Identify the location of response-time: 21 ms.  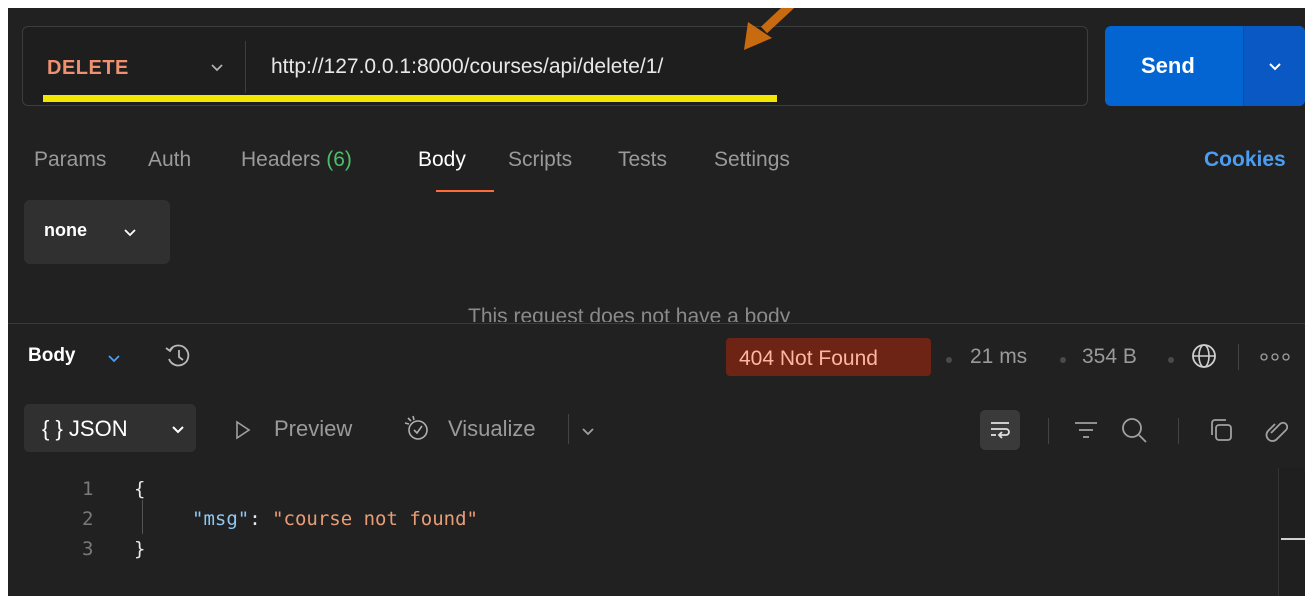
(998, 357).